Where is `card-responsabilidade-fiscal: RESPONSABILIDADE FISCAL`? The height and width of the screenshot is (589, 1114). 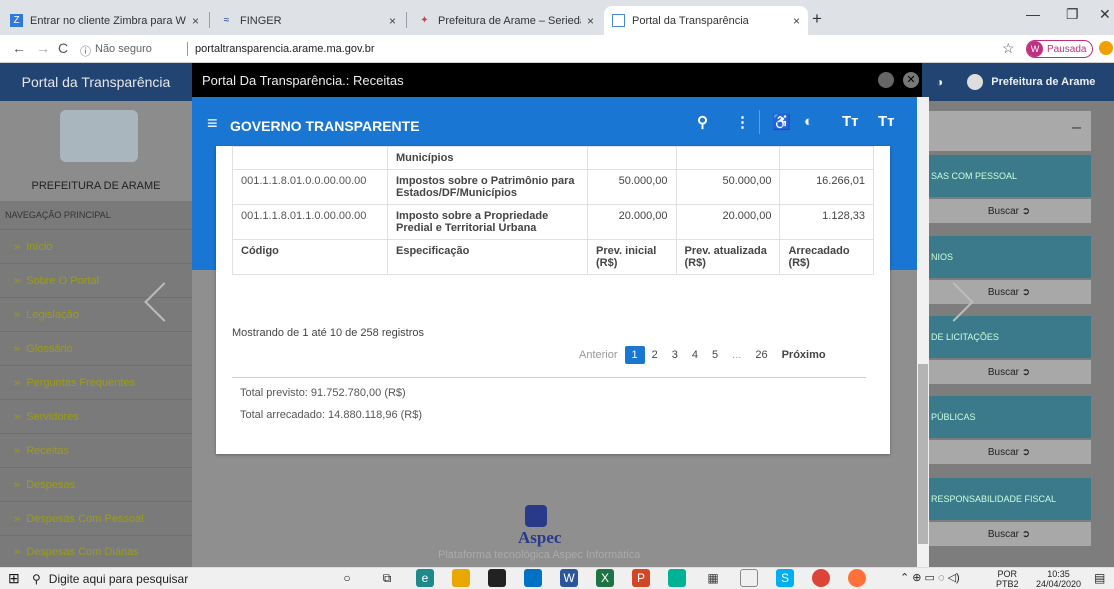 card-responsabilidade-fiscal: RESPONSABILIDADE FISCAL is located at coordinates (1009, 499).